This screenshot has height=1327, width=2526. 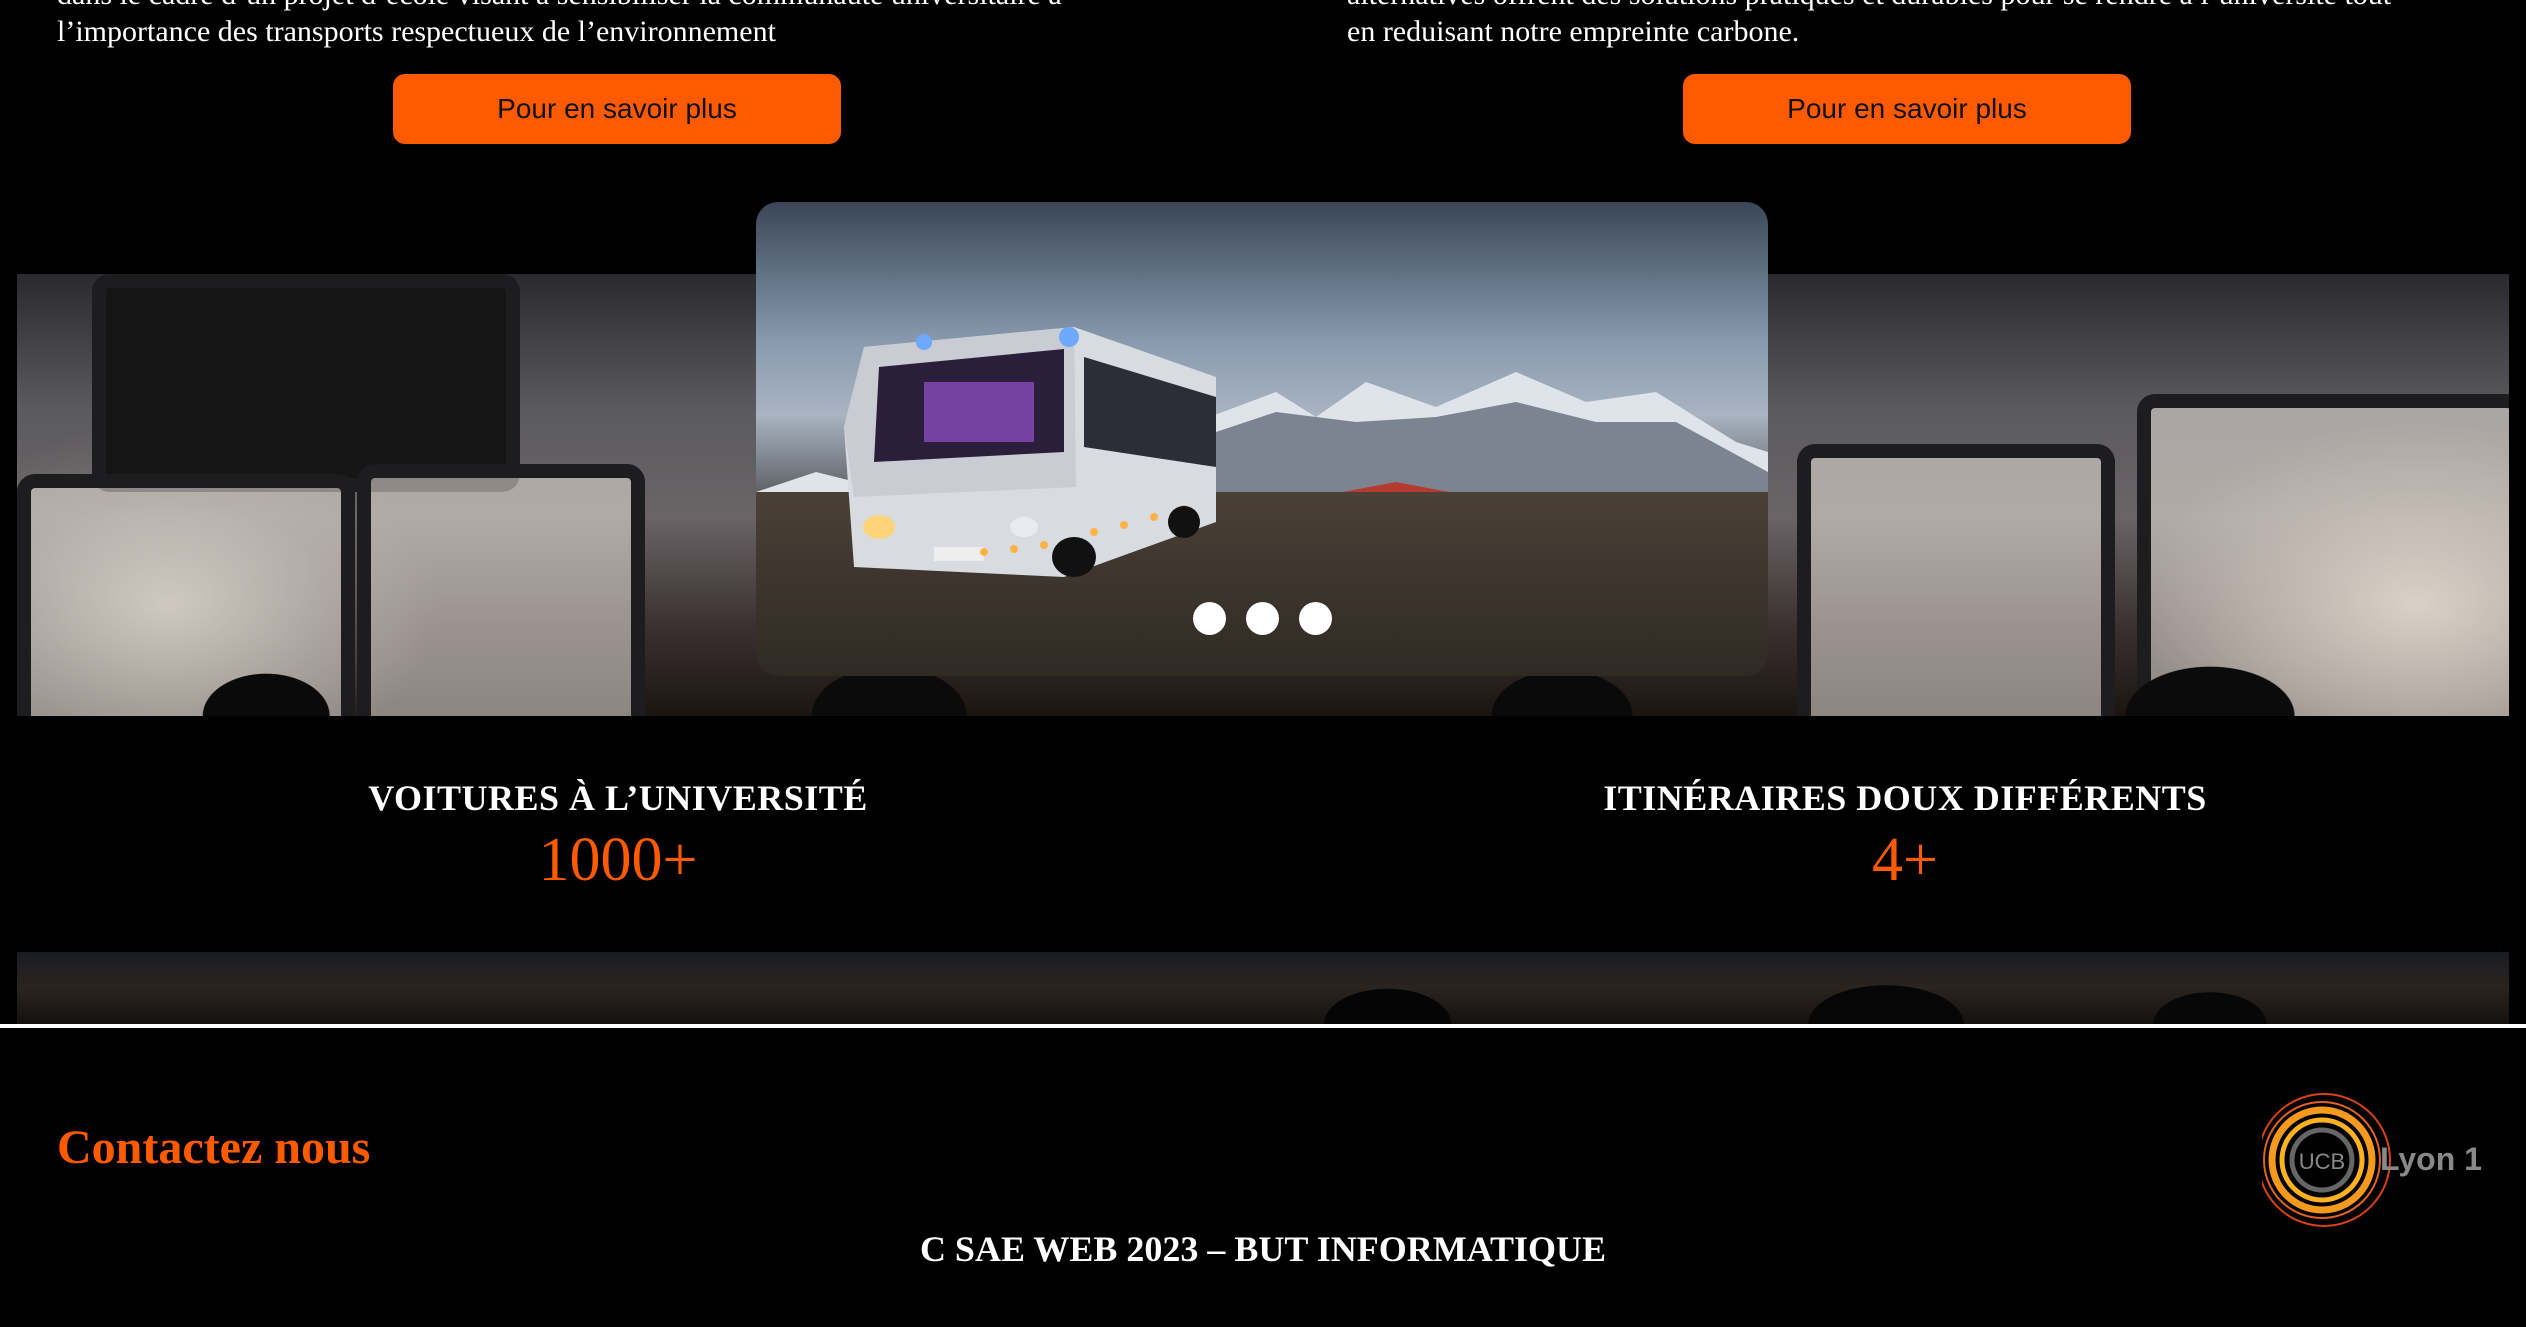 I want to click on overhead-screen, so click(x=306, y=383).